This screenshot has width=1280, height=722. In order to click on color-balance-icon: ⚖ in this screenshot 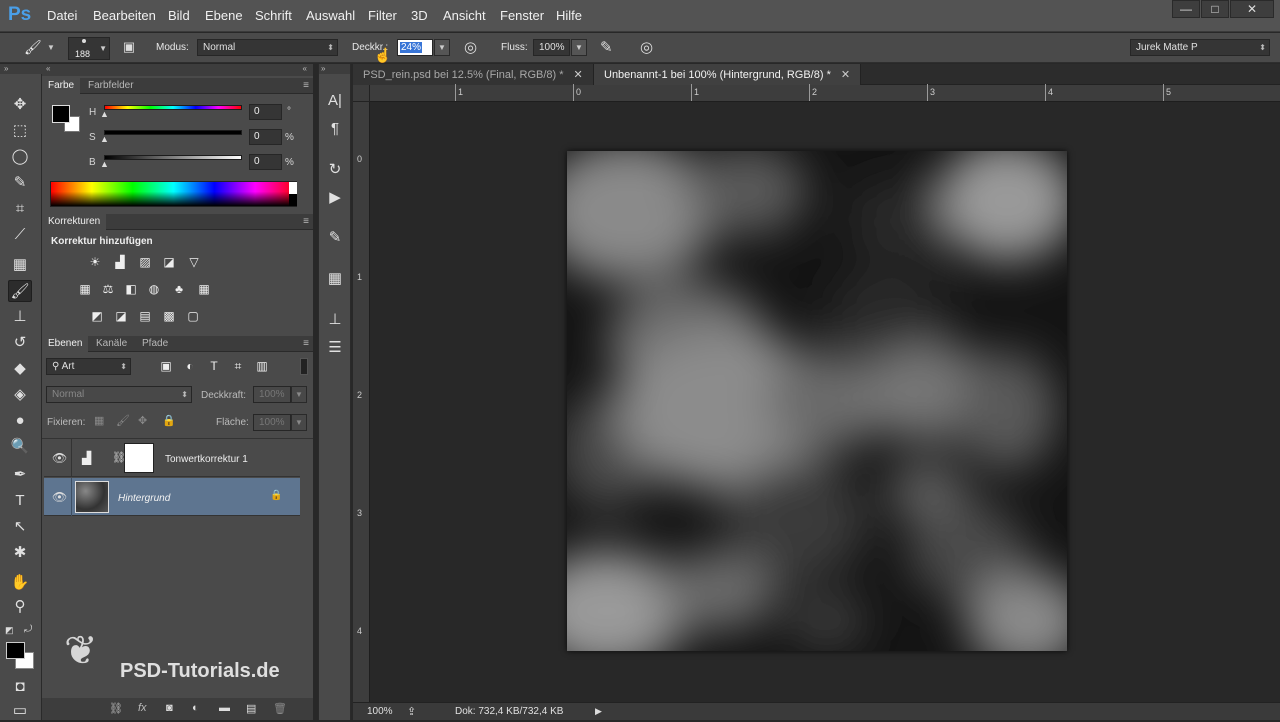, I will do `click(108, 289)`.